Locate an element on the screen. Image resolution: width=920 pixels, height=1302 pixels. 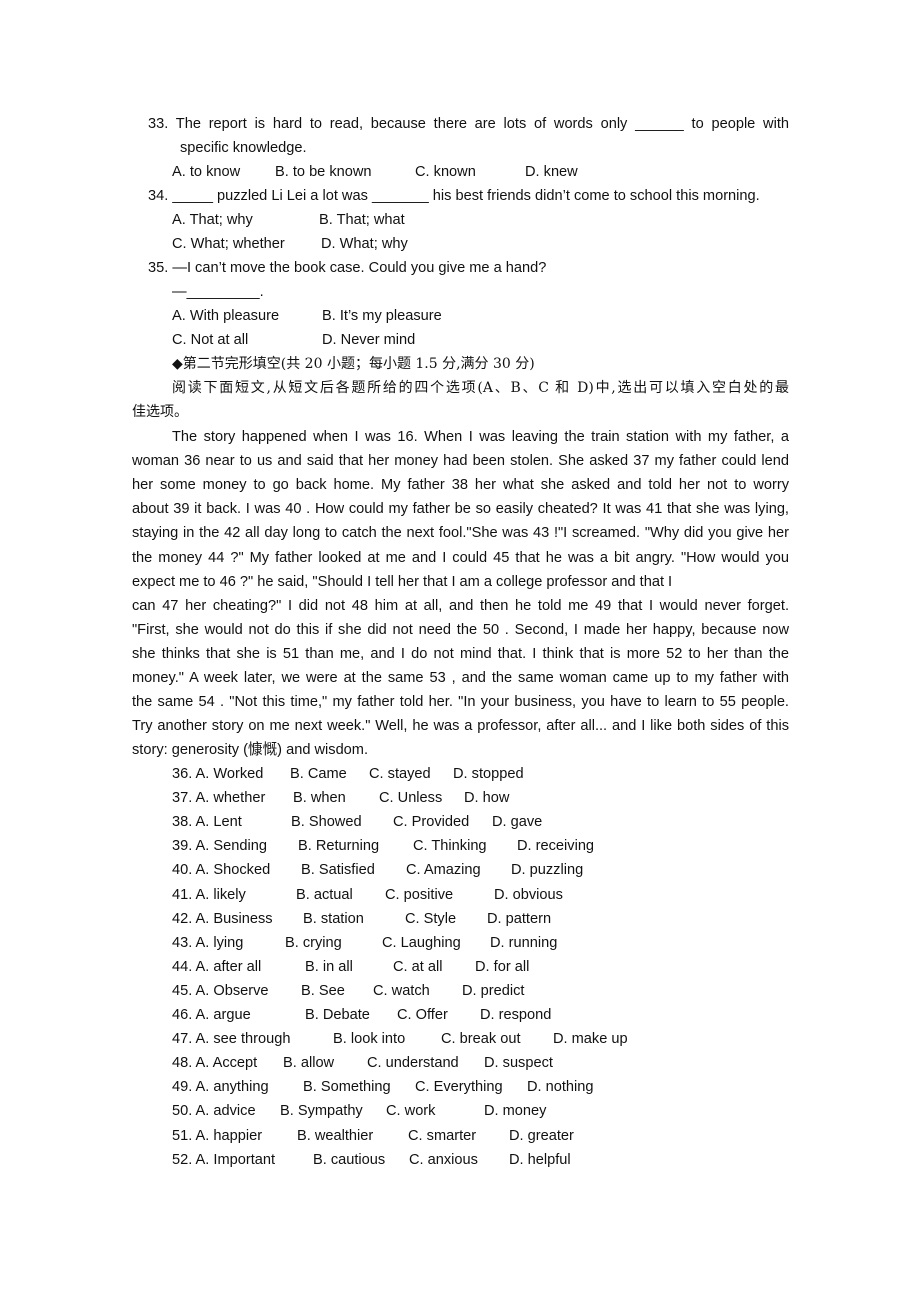
option-d: D. how is located at coordinates (487, 798).